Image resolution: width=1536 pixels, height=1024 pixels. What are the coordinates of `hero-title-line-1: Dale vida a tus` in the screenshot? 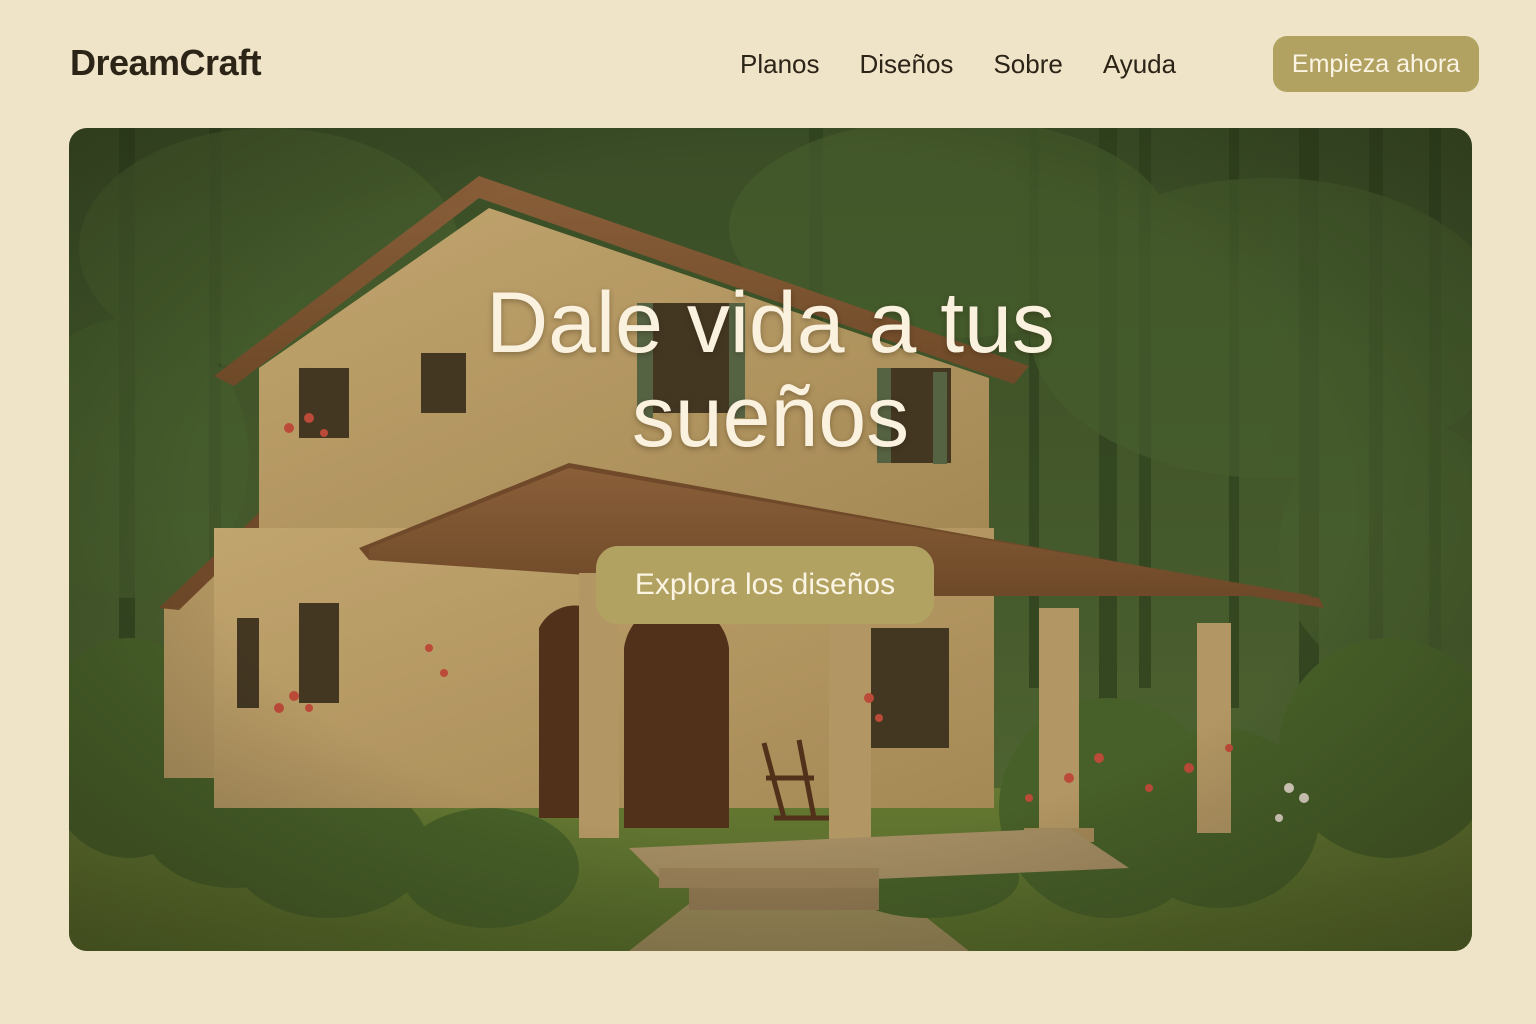 It's located at (770, 323).